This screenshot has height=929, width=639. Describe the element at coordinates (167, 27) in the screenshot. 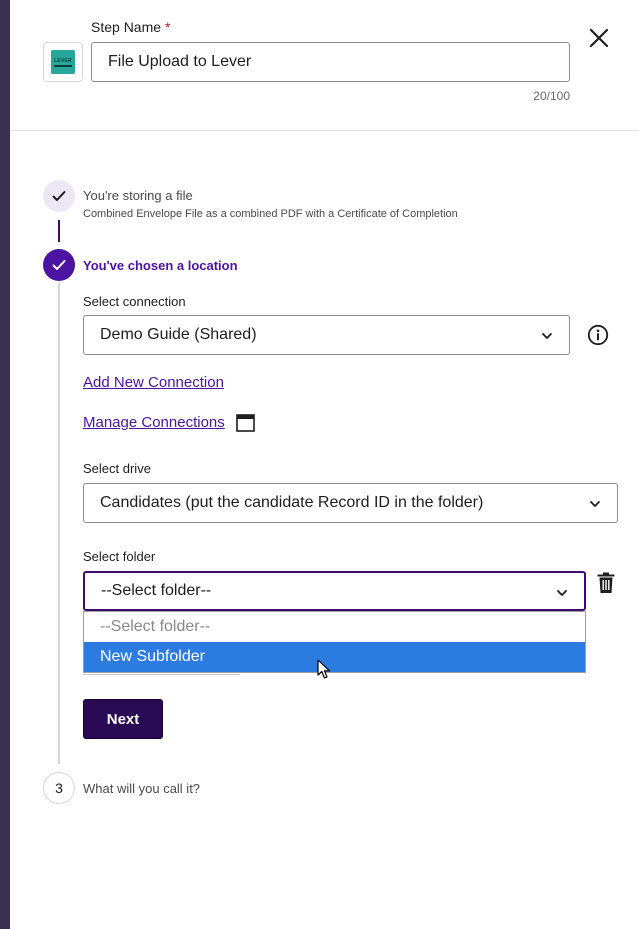

I see `required-mark: *` at that location.